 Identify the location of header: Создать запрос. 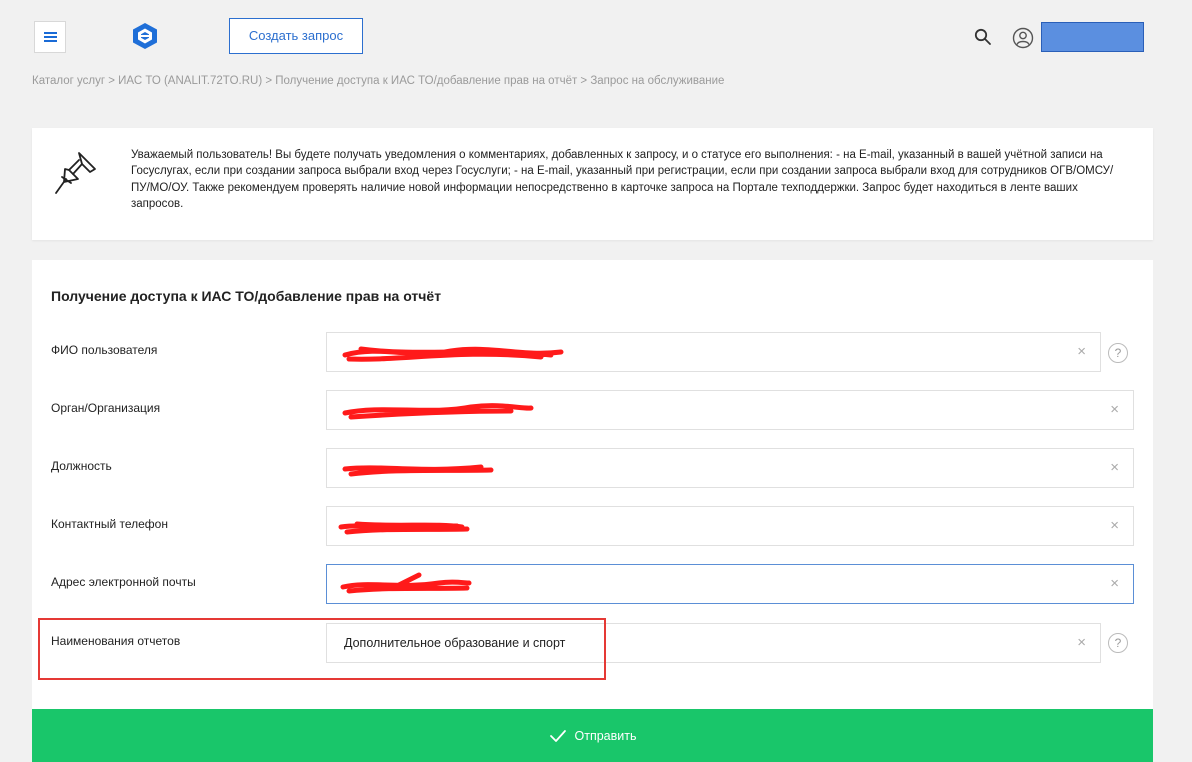
(596, 35).